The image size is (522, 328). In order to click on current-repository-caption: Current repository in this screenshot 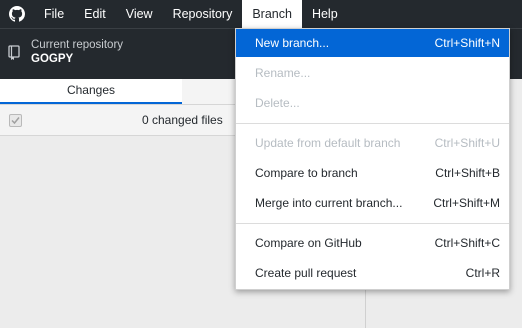, I will do `click(77, 45)`.